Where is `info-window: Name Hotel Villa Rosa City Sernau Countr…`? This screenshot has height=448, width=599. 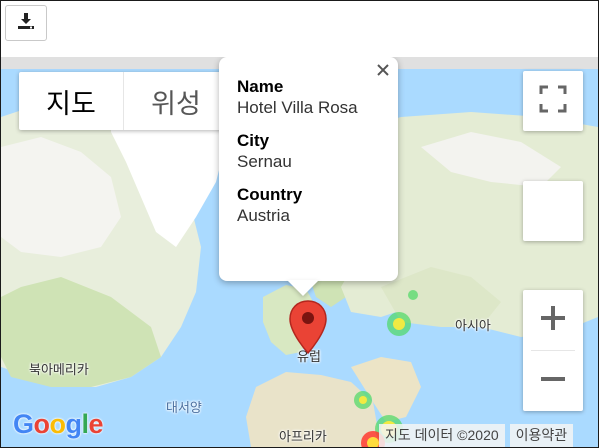
info-window: Name Hotel Villa Rosa City Sernau Countr… is located at coordinates (308, 169).